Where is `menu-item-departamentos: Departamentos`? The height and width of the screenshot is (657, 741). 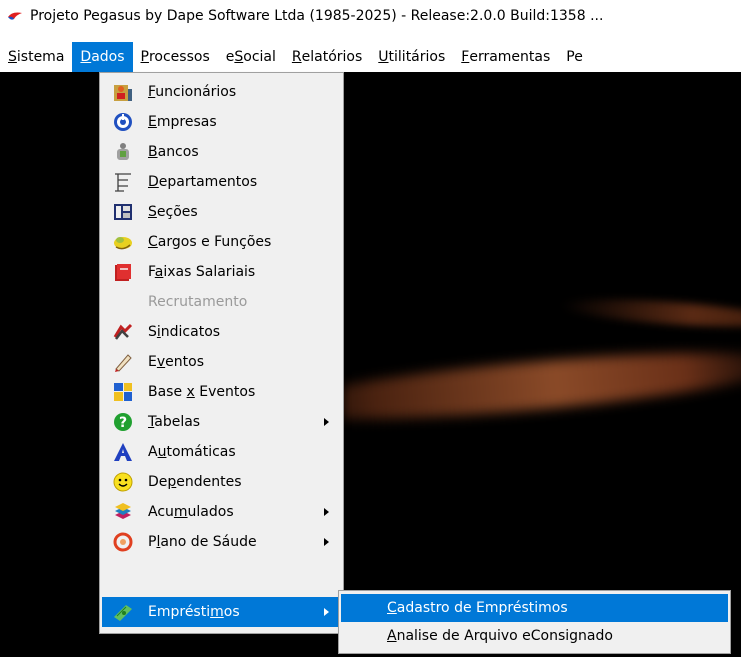 menu-item-departamentos: Departamentos is located at coordinates (221, 182).